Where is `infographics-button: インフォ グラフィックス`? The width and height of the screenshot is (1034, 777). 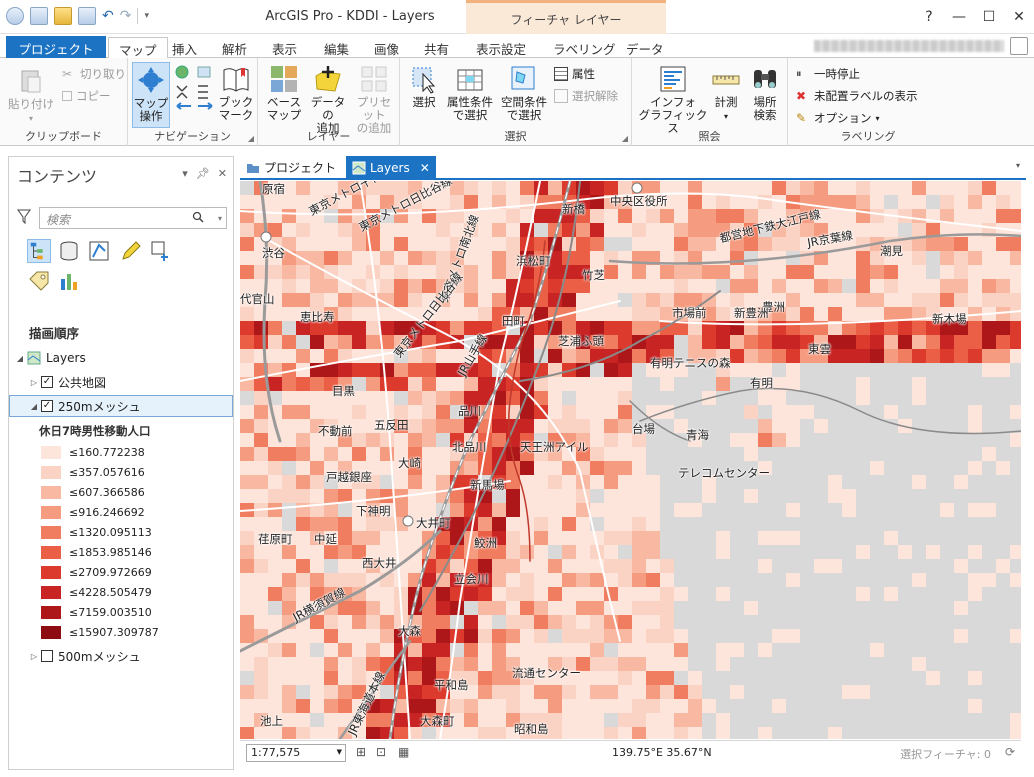 infographics-button: インフォ グラフィックス is located at coordinates (673, 99).